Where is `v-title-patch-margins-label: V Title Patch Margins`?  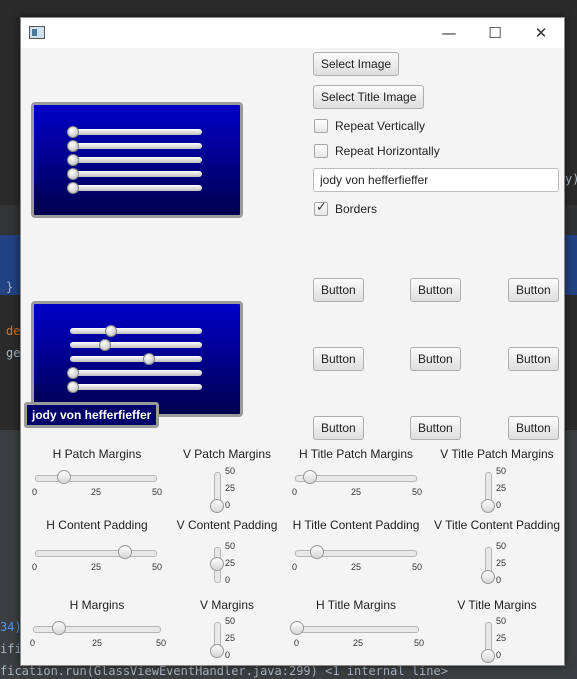
v-title-patch-margins-label: V Title Patch Margins is located at coordinates (497, 454).